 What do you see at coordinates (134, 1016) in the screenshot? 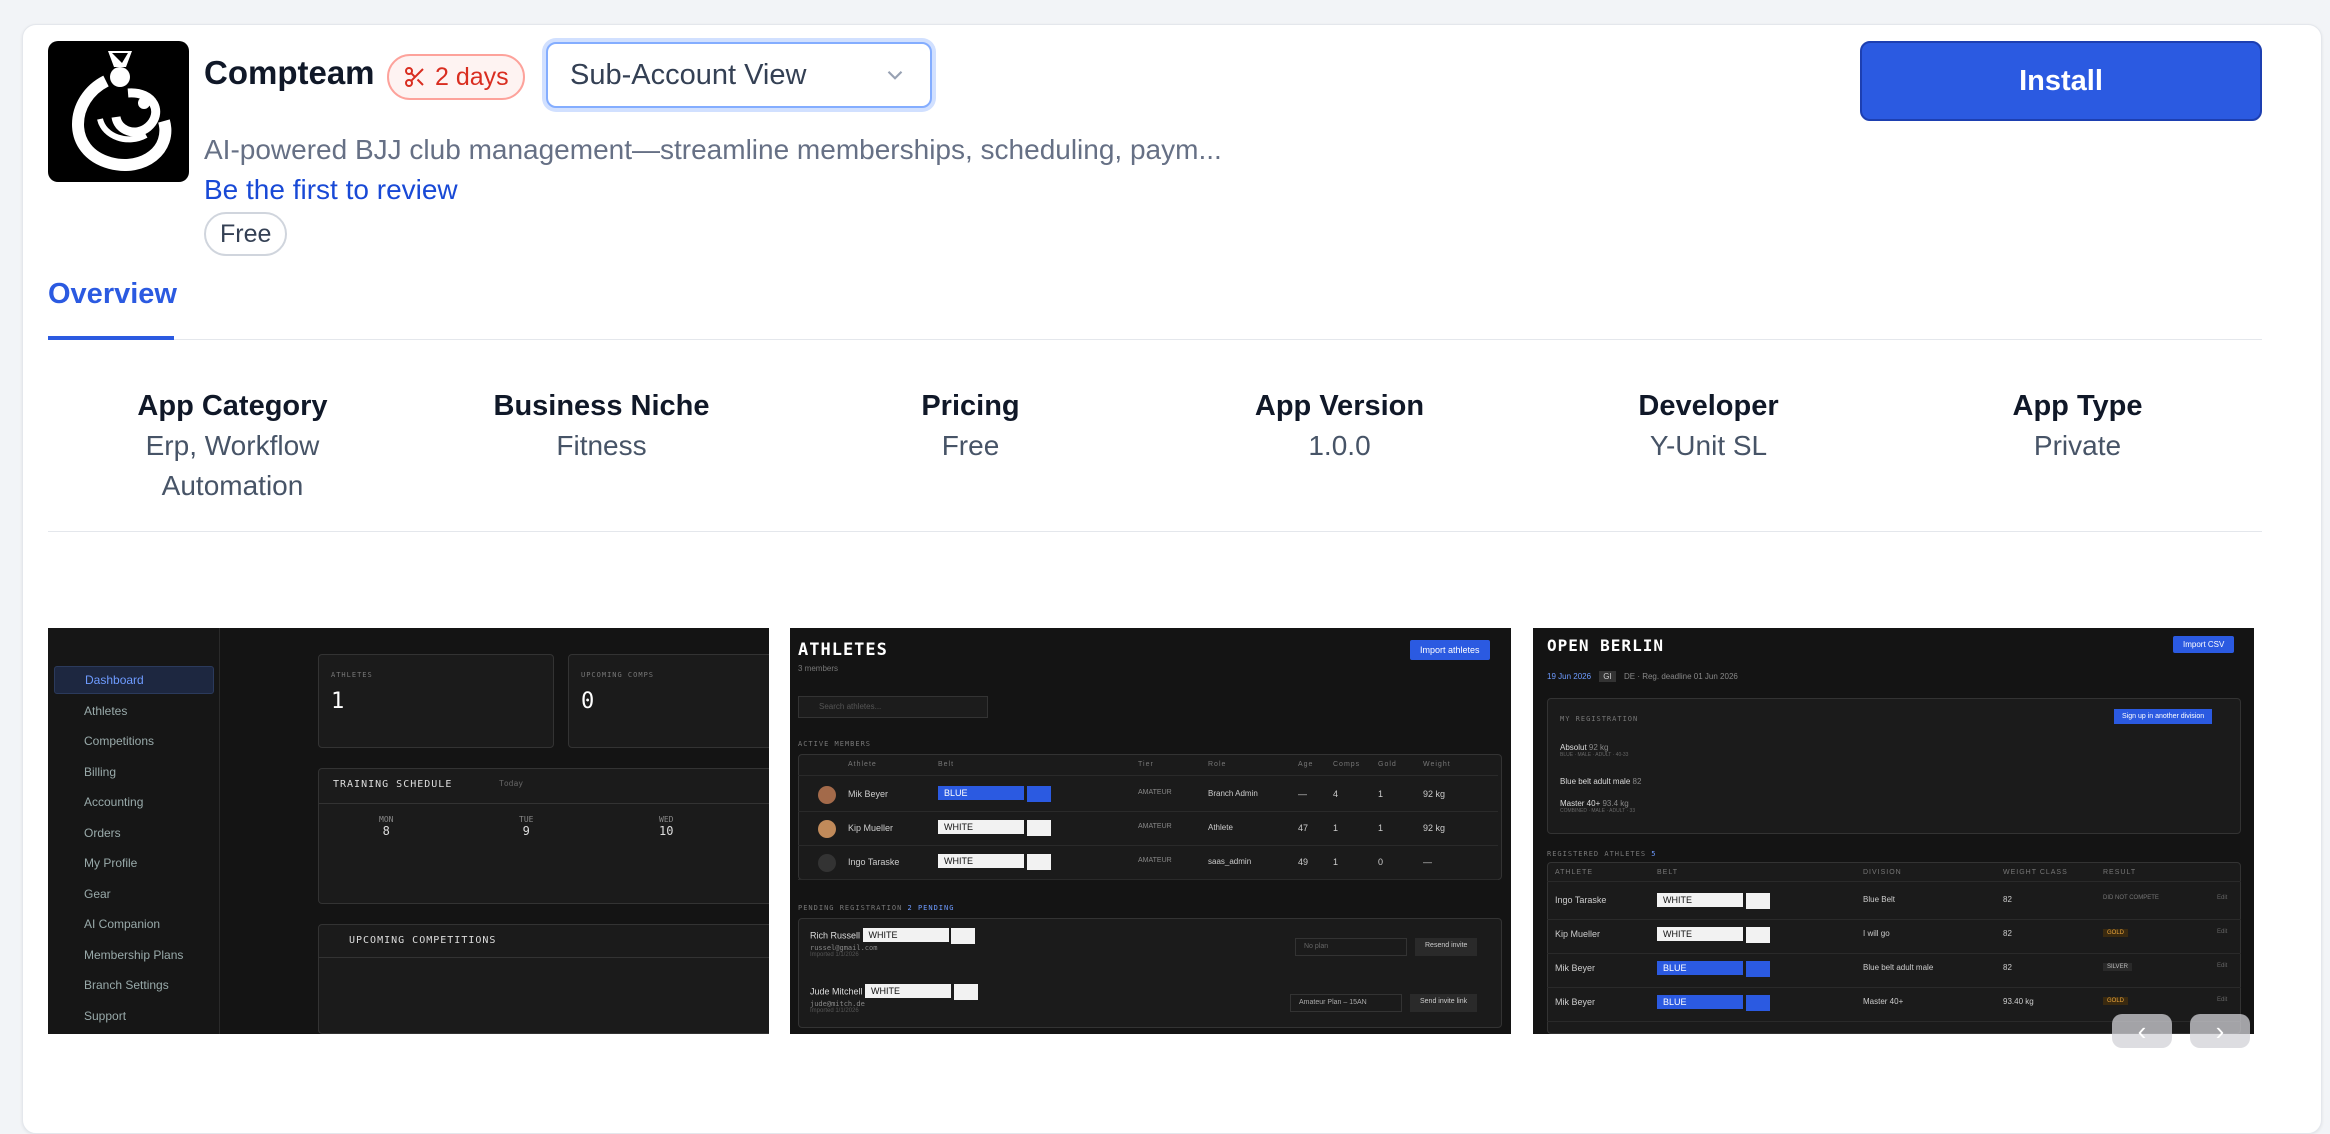
I see `sidebar-item-support: Support` at bounding box center [134, 1016].